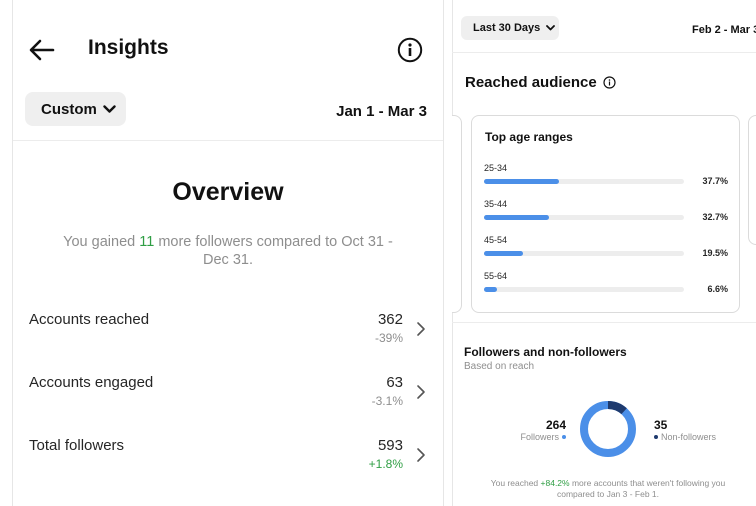 Image resolution: width=756 pixels, height=506 pixels. What do you see at coordinates (507, 28) in the screenshot?
I see `date-range-dropdown-label: Last 30 Days` at bounding box center [507, 28].